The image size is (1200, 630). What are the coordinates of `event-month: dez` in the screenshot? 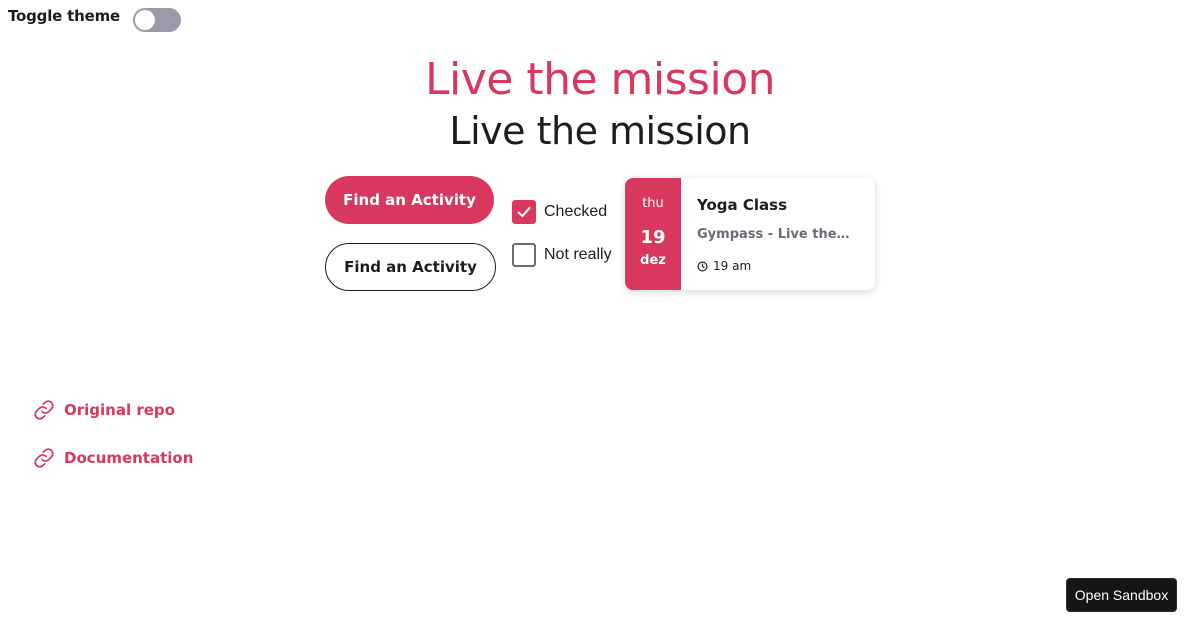 It's located at (653, 260).